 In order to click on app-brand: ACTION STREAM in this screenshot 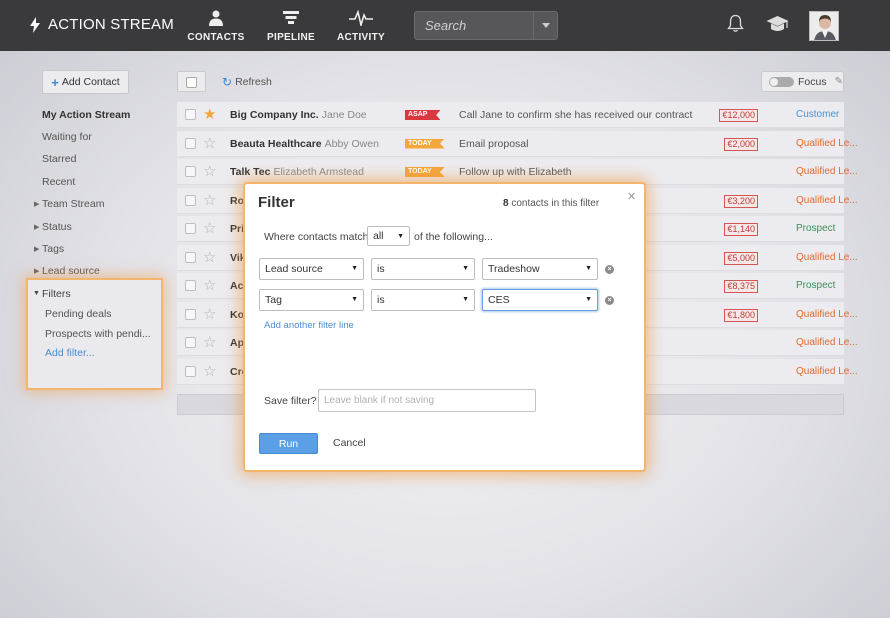, I will do `click(102, 24)`.